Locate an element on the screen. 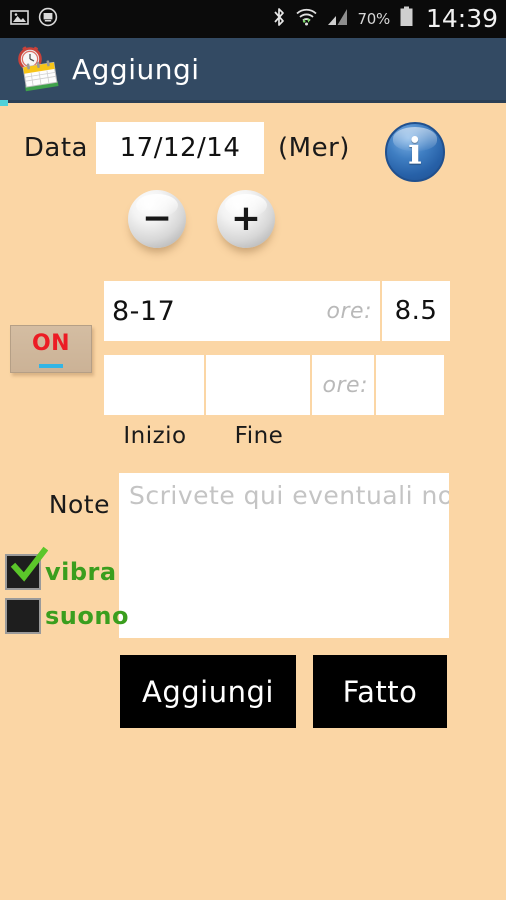 Image resolution: width=506 pixels, height=900 pixels. plus-circle-icon: + is located at coordinates (246, 219).